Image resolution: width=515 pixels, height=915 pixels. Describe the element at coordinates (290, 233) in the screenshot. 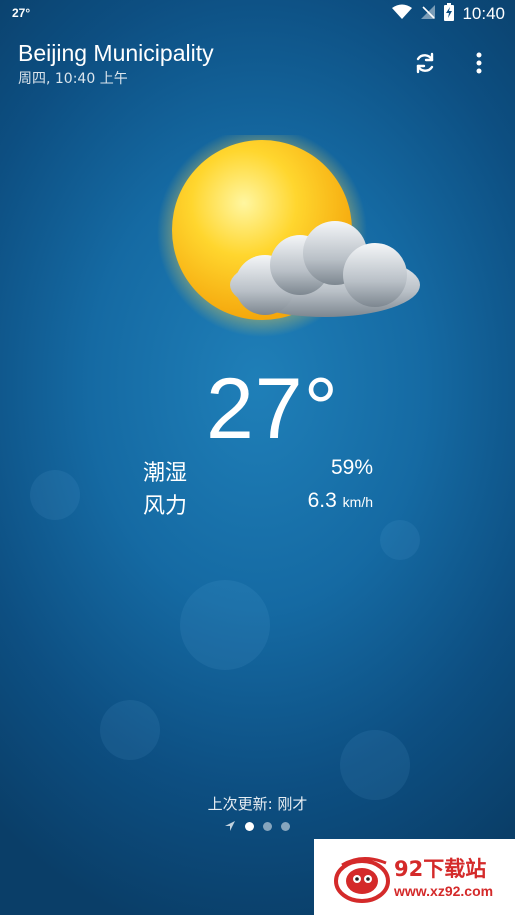

I see `sun-partly-cloudy-icon` at that location.